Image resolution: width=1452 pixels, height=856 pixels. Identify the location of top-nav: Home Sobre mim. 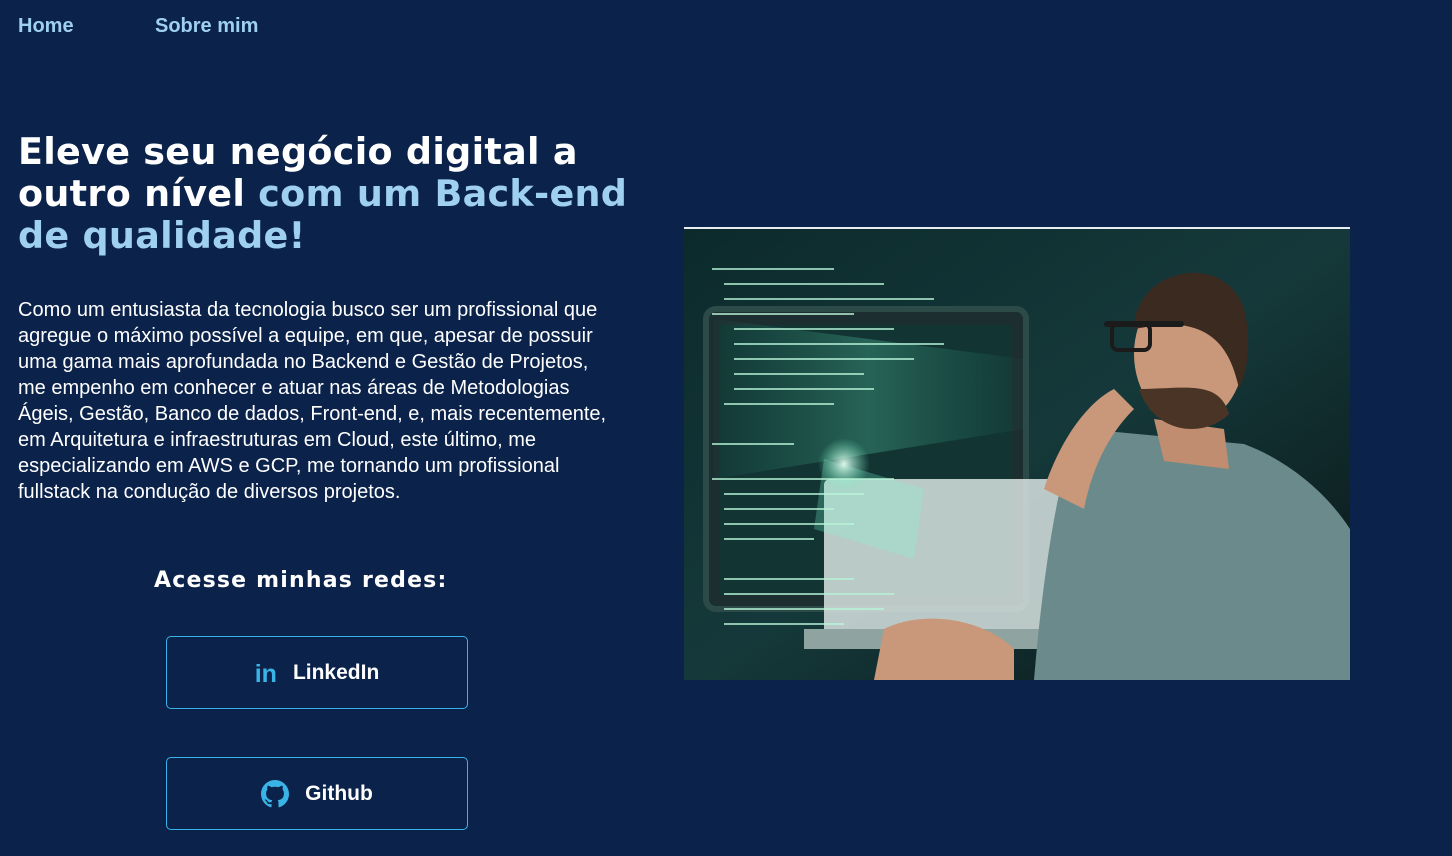
(138, 26).